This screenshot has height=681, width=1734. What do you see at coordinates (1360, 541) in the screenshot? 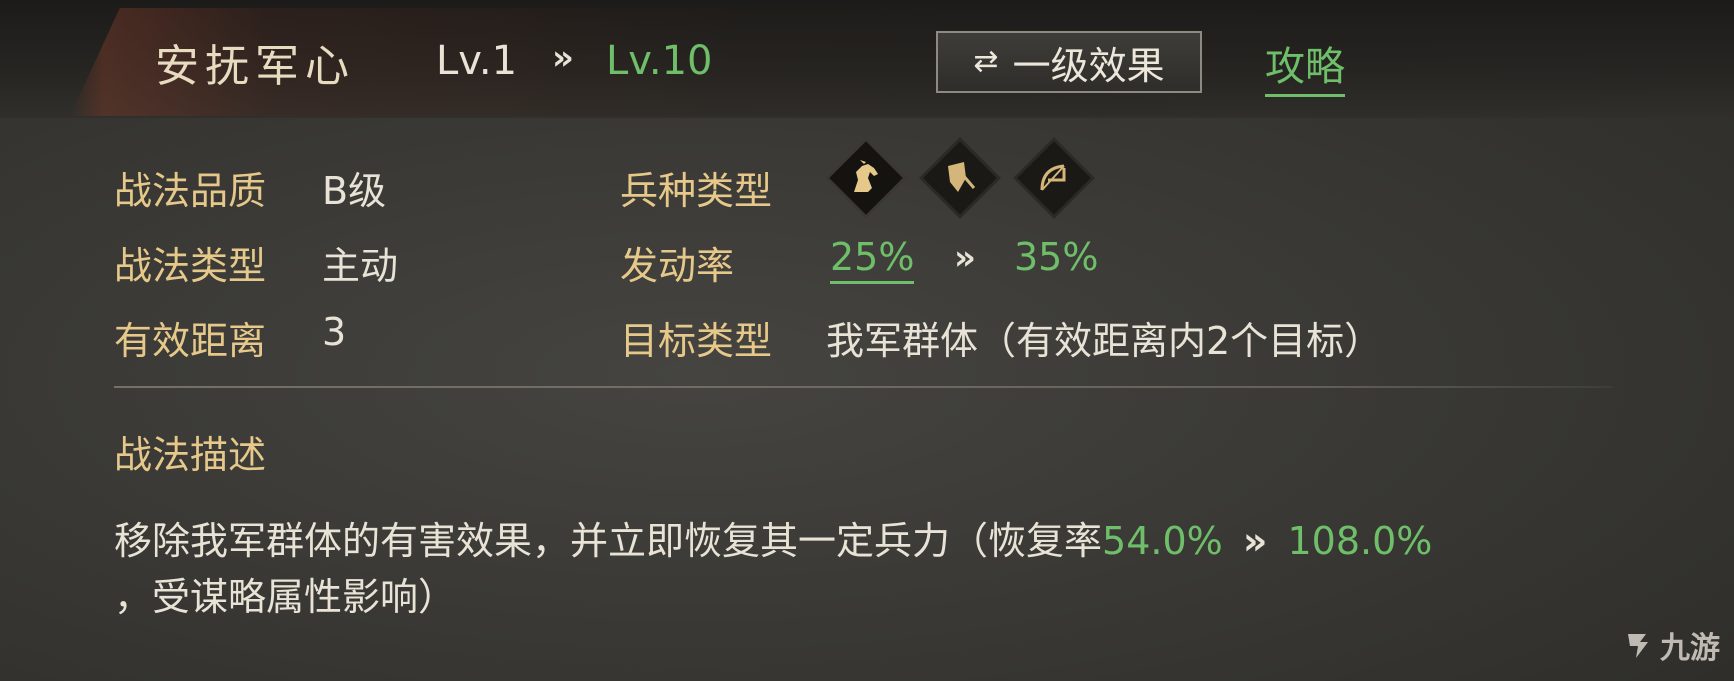
I see `heal-rate-to: 108.0%` at bounding box center [1360, 541].